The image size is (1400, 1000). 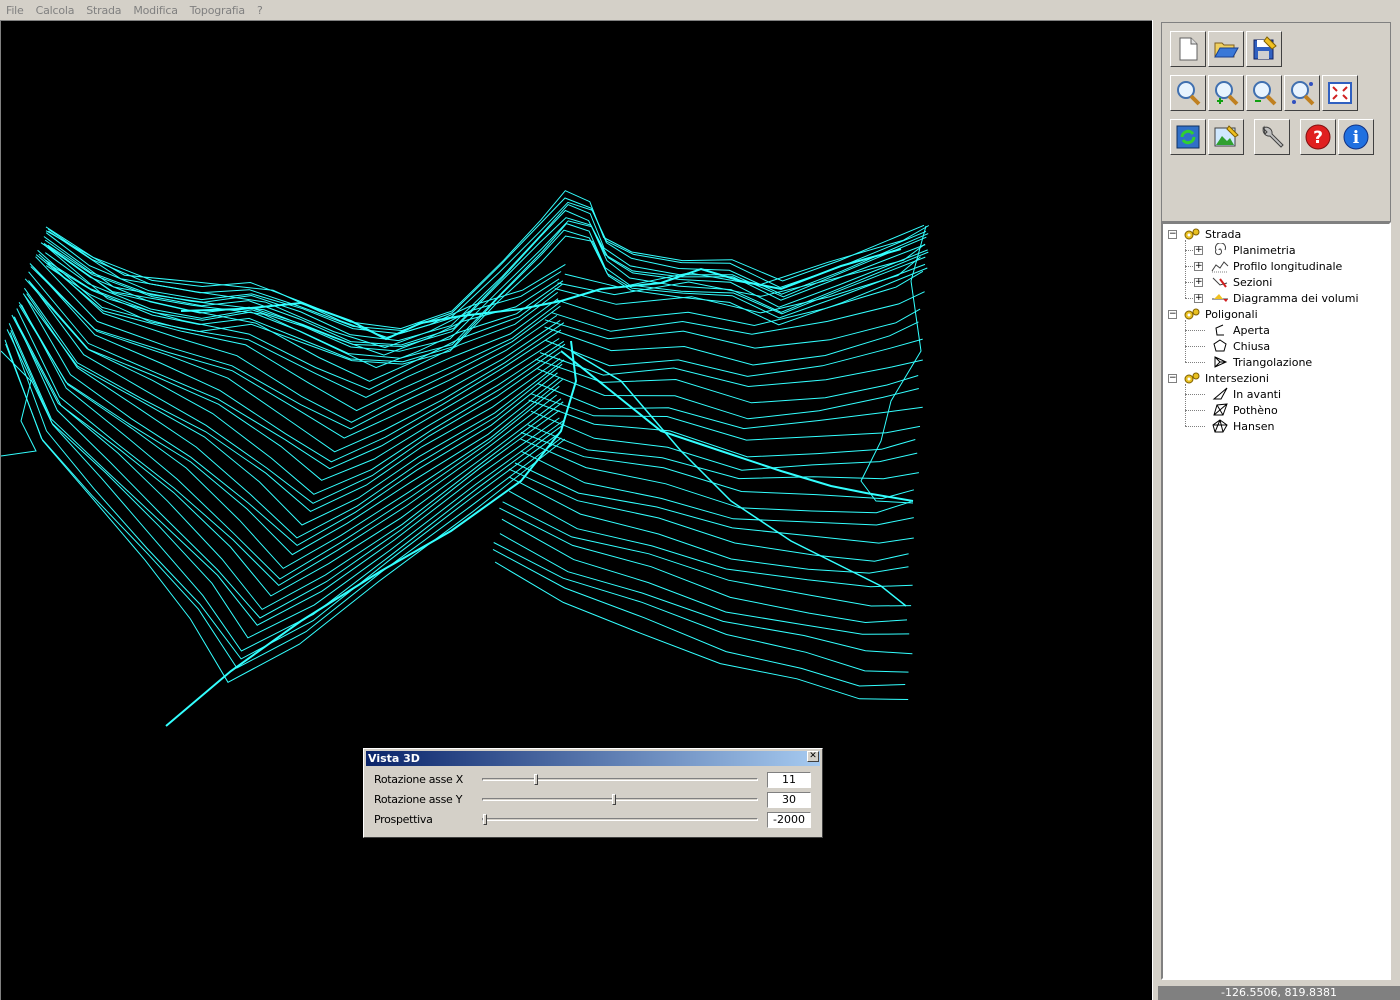 I want to click on tree-group-poligonali: − Poligonali, so click(x=1213, y=314).